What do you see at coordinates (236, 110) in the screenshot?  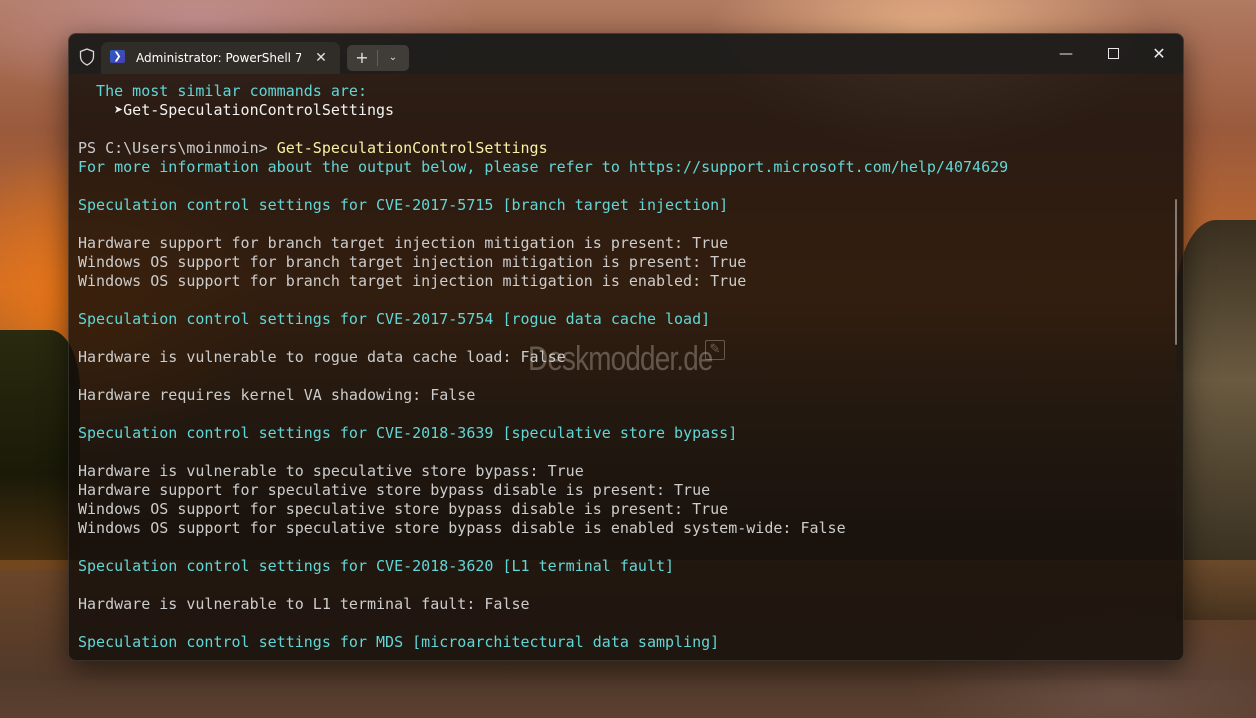 I see `similar-command-item: ➤Get-SpeculationControlSettings` at bounding box center [236, 110].